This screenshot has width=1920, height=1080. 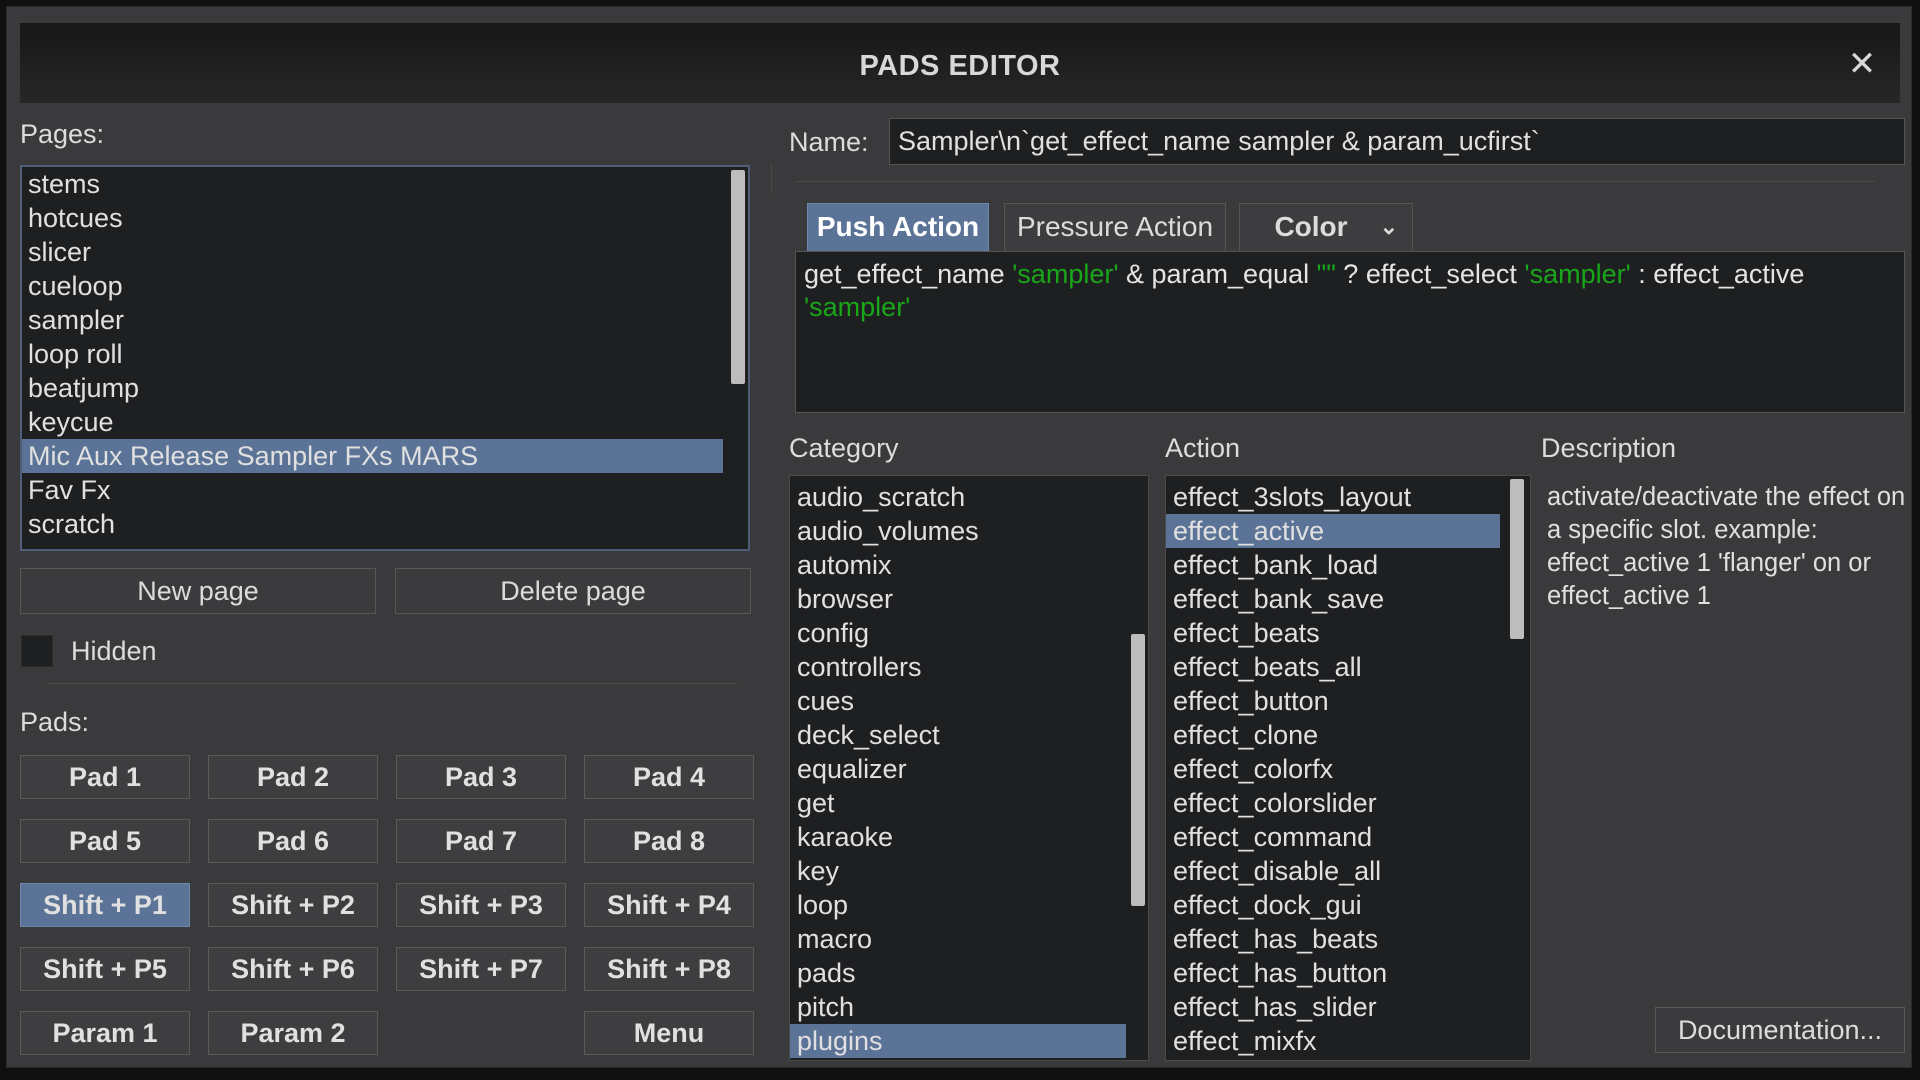 What do you see at coordinates (1333, 803) in the screenshot?
I see `action-list-item: effect_colorslider` at bounding box center [1333, 803].